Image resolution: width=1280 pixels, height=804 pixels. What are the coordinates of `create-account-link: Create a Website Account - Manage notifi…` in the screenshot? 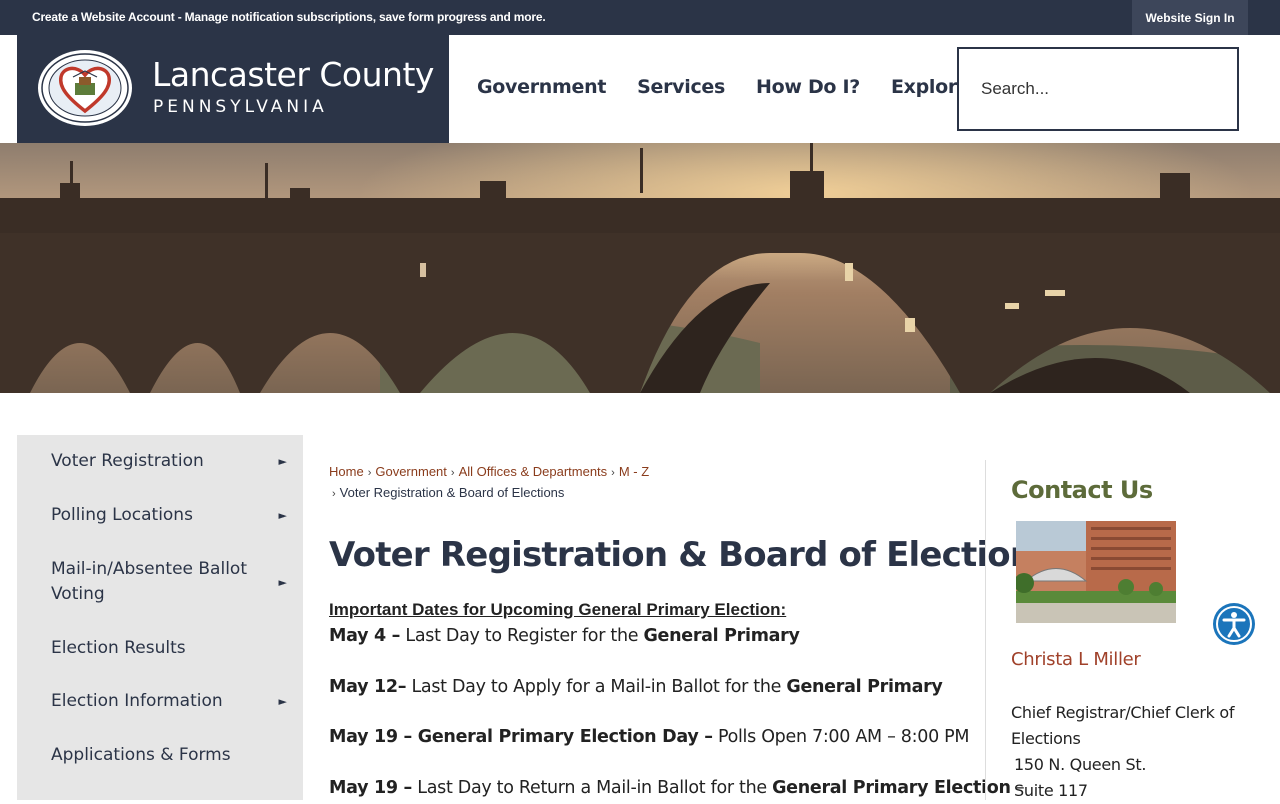 It's located at (289, 17).